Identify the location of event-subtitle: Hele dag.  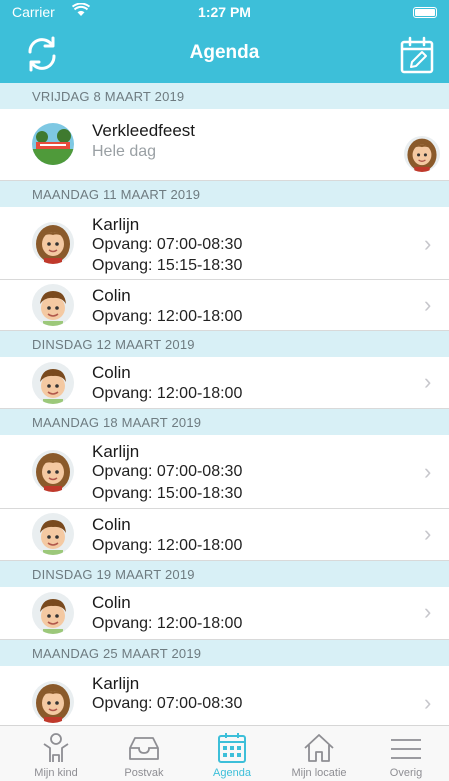
(124, 151).